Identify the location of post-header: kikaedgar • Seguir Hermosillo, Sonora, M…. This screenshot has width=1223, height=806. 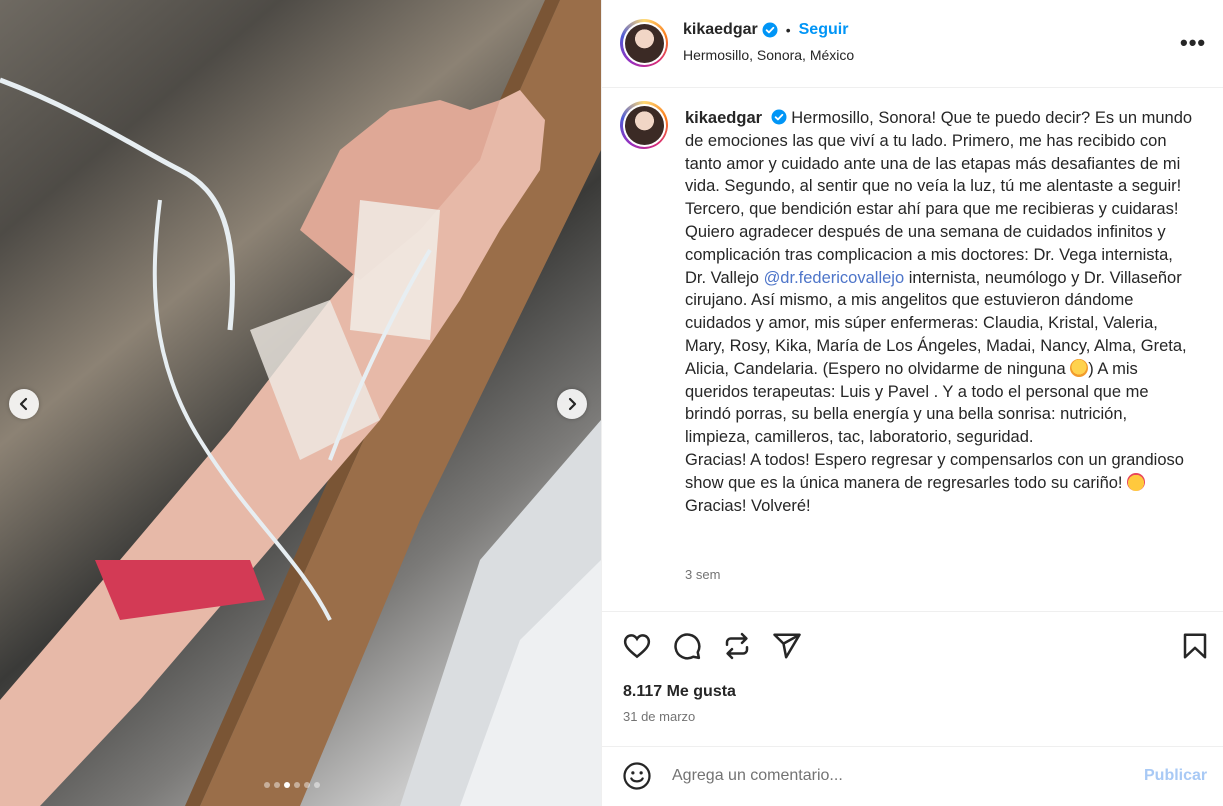
(912, 44).